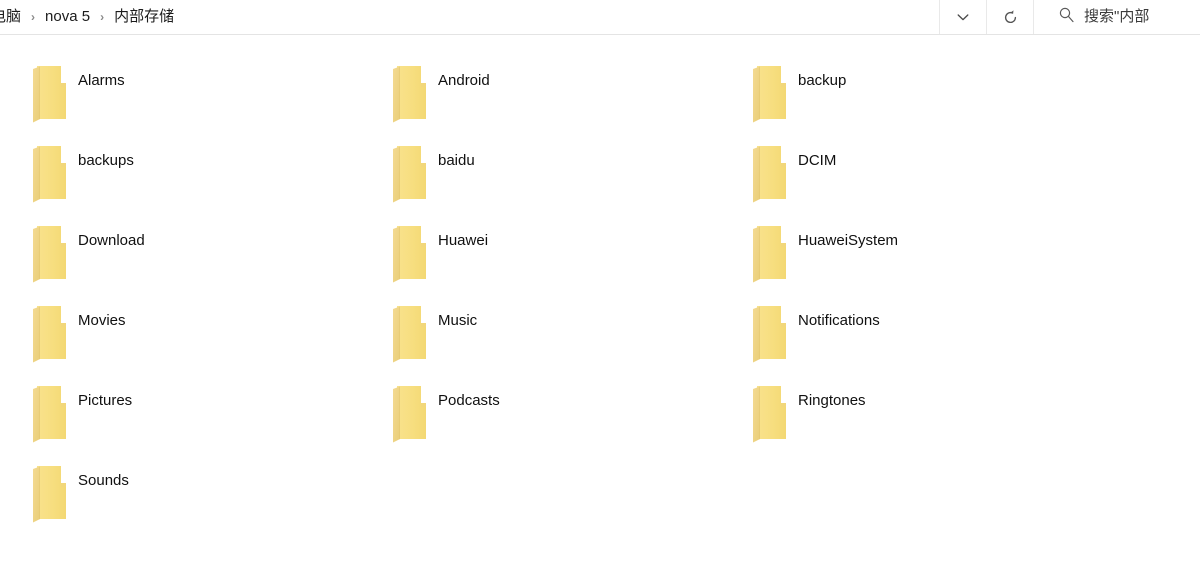  What do you see at coordinates (562, 417) in the screenshot?
I see `list-item-podcasts: Podcasts` at bounding box center [562, 417].